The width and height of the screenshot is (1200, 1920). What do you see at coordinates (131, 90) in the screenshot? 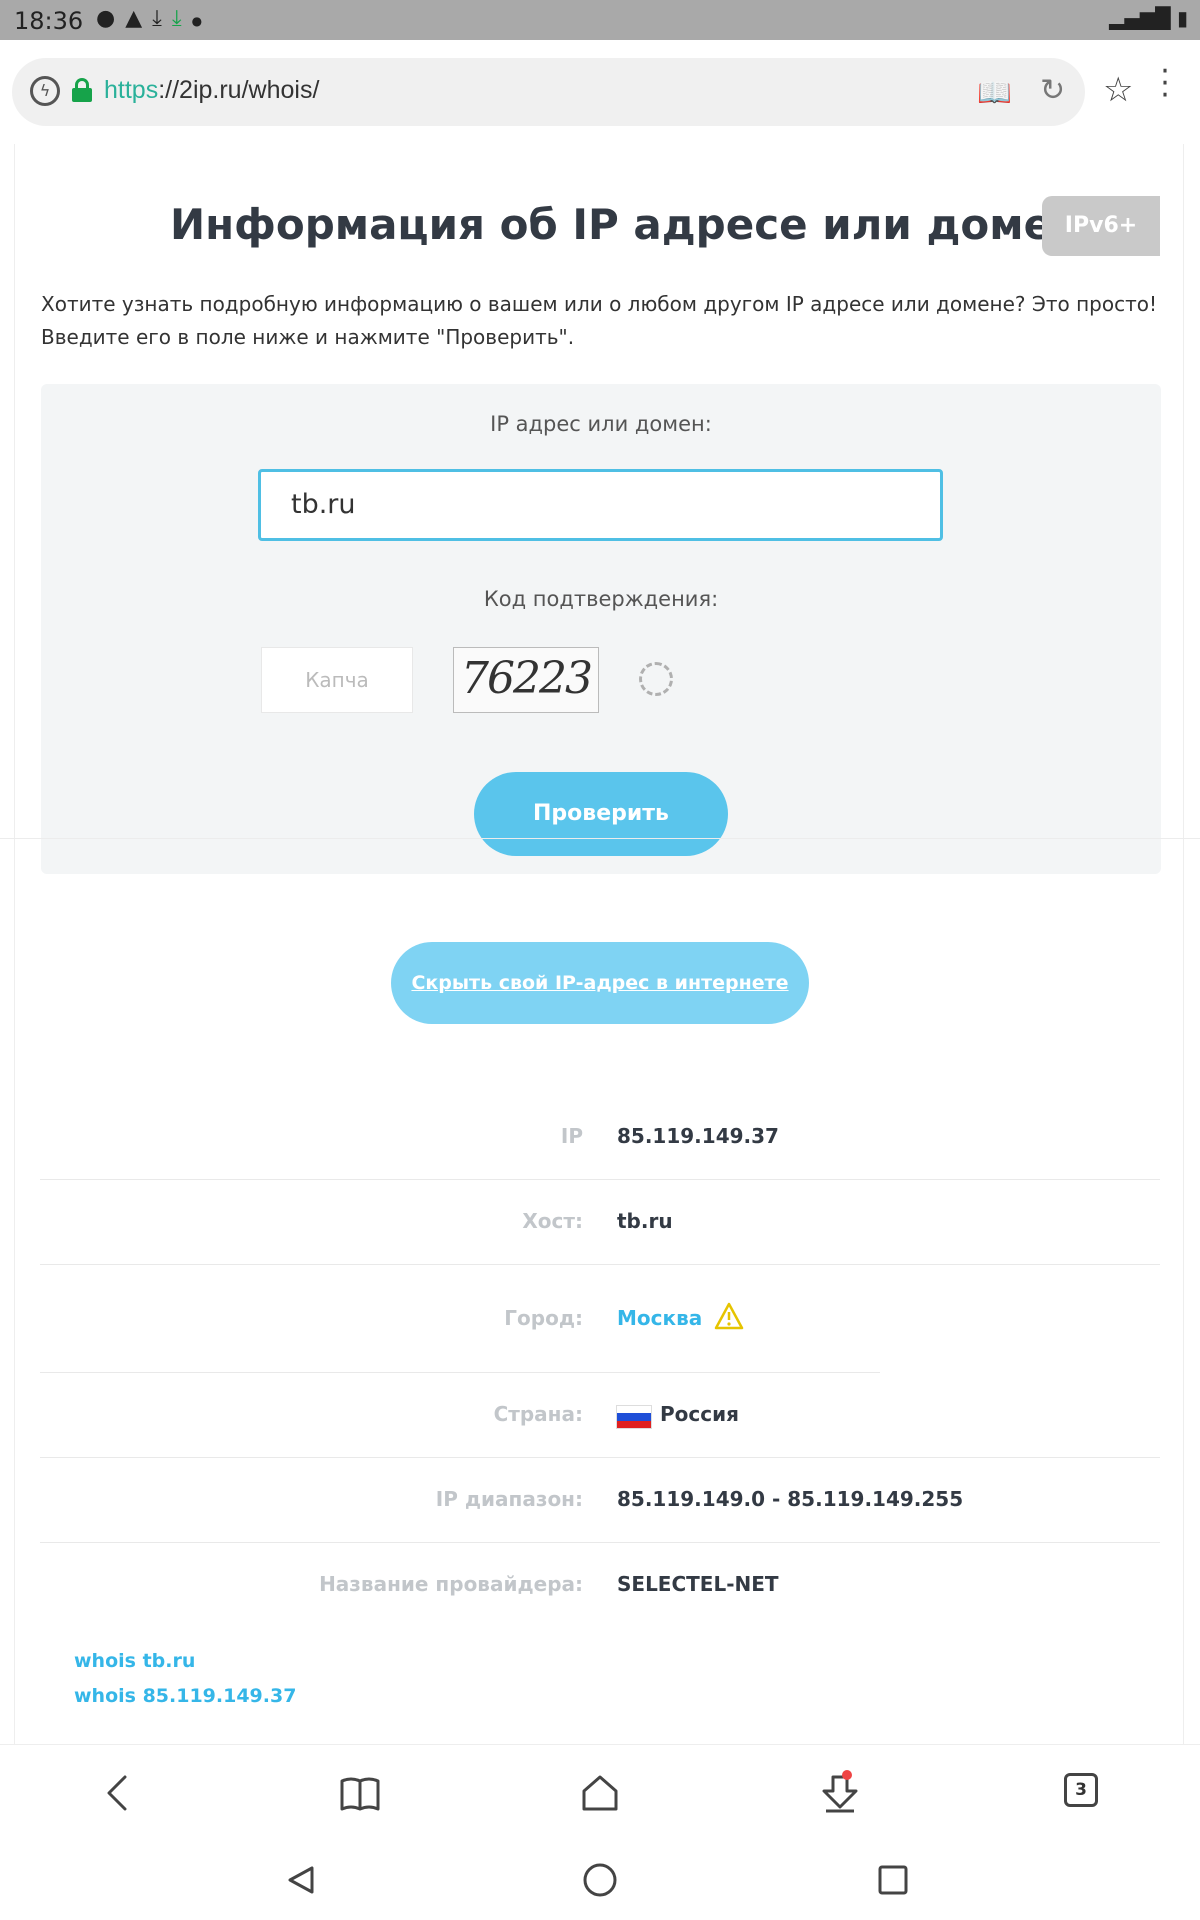
I see `url-scheme: https` at bounding box center [131, 90].